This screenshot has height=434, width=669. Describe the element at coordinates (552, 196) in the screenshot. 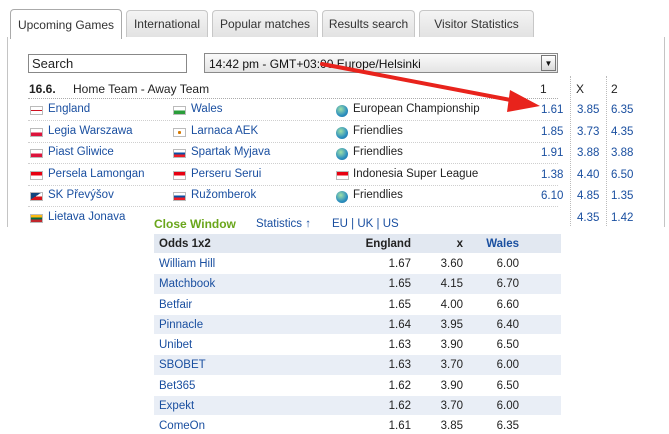

I see `odds-home: 6.10` at that location.